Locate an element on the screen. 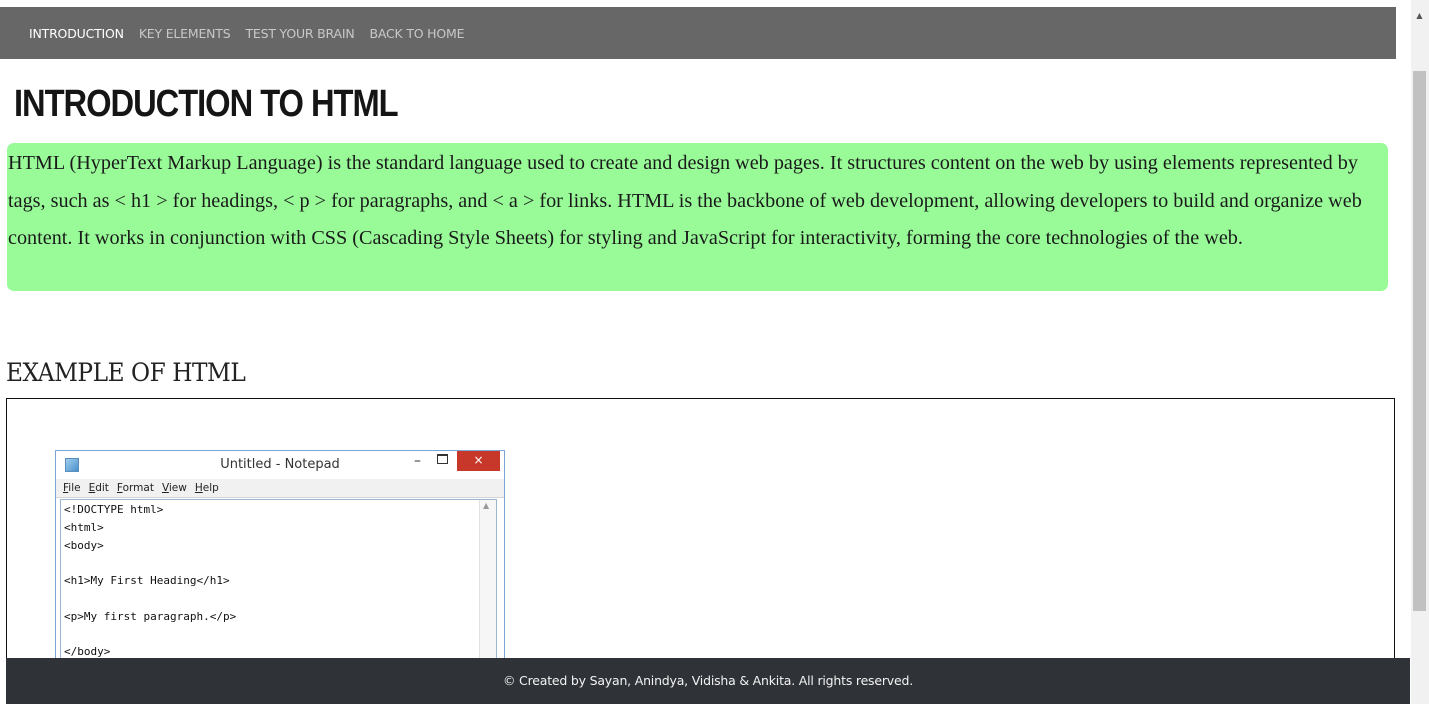  nav-back-to-home: BACK TO HOME is located at coordinates (417, 33).